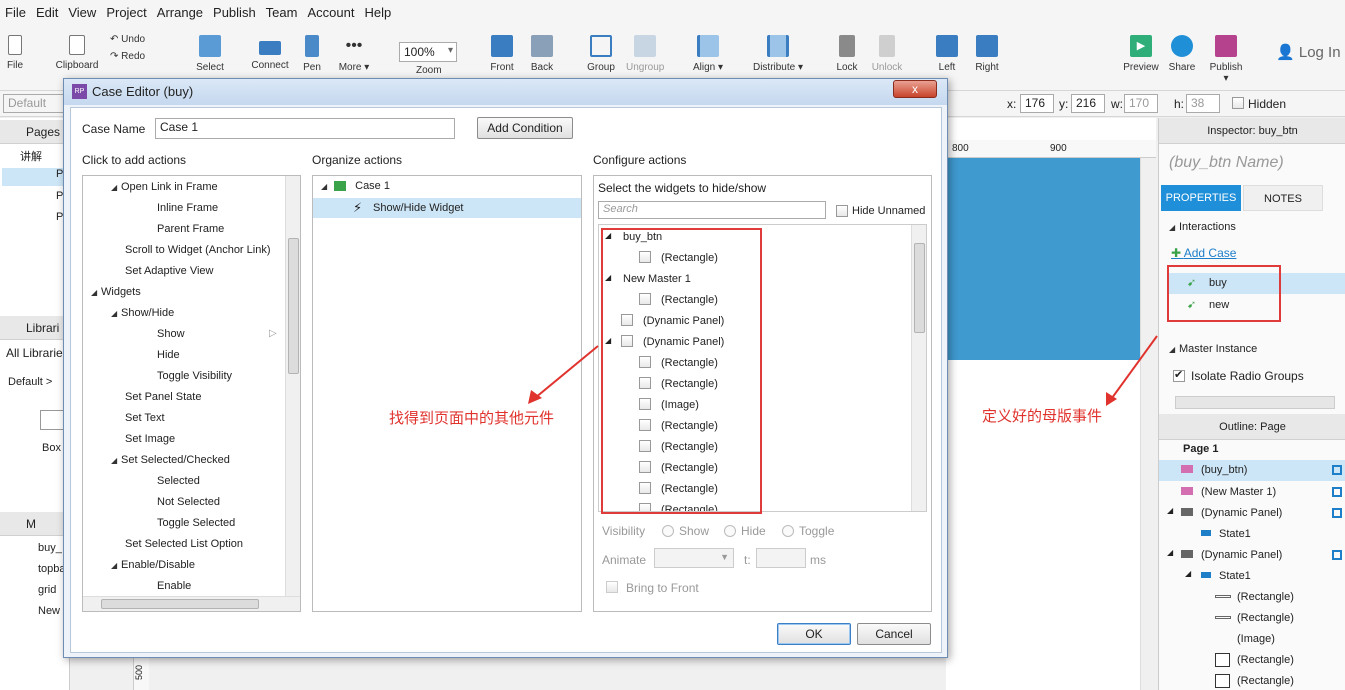 Image resolution: width=1345 pixels, height=690 pixels. I want to click on arrow-left-line, so click(566, 372).